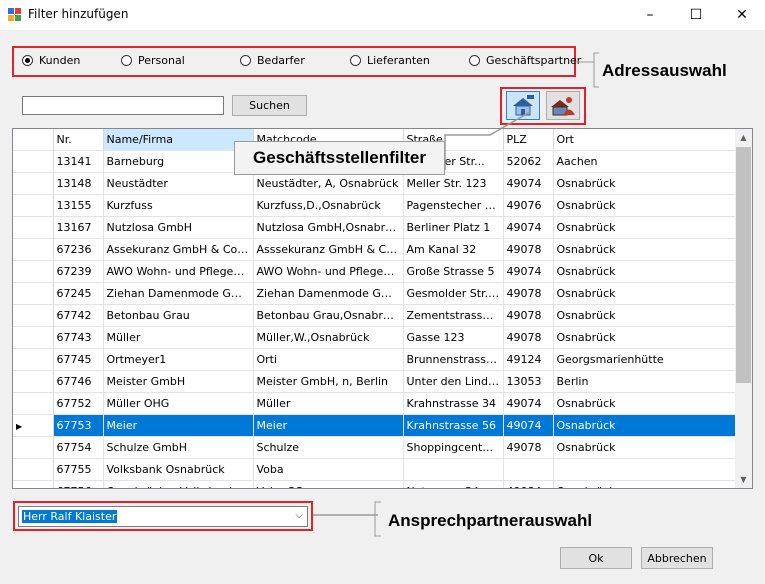 This screenshot has height=584, width=765. I want to click on cell-name: Barneburg, so click(178, 161).